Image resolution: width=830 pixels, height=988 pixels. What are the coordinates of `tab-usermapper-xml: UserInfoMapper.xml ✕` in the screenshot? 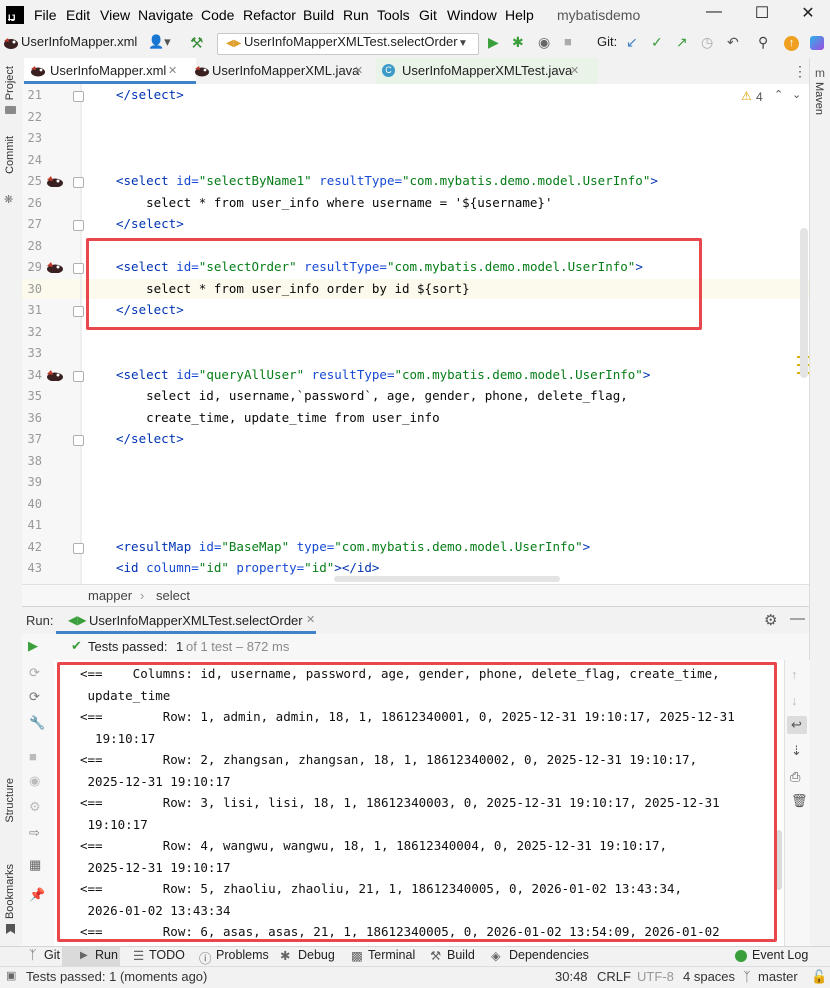 It's located at (110, 71).